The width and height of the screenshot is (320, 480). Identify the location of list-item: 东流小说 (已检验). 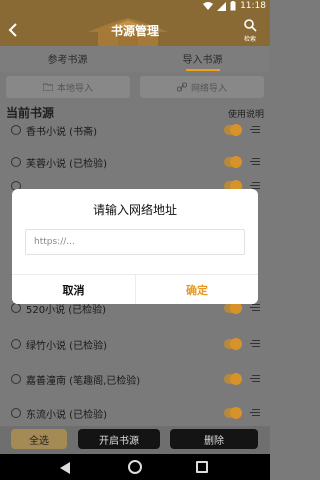
(135, 414).